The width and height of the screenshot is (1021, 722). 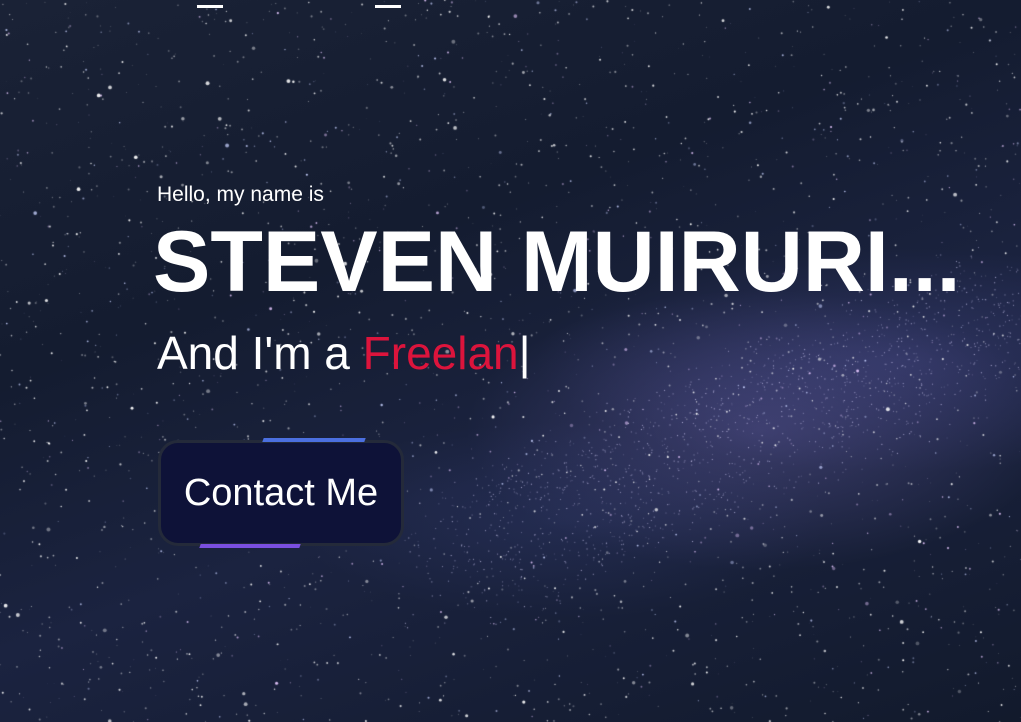 What do you see at coordinates (524, 353) in the screenshot?
I see `typing-cursor: |` at bounding box center [524, 353].